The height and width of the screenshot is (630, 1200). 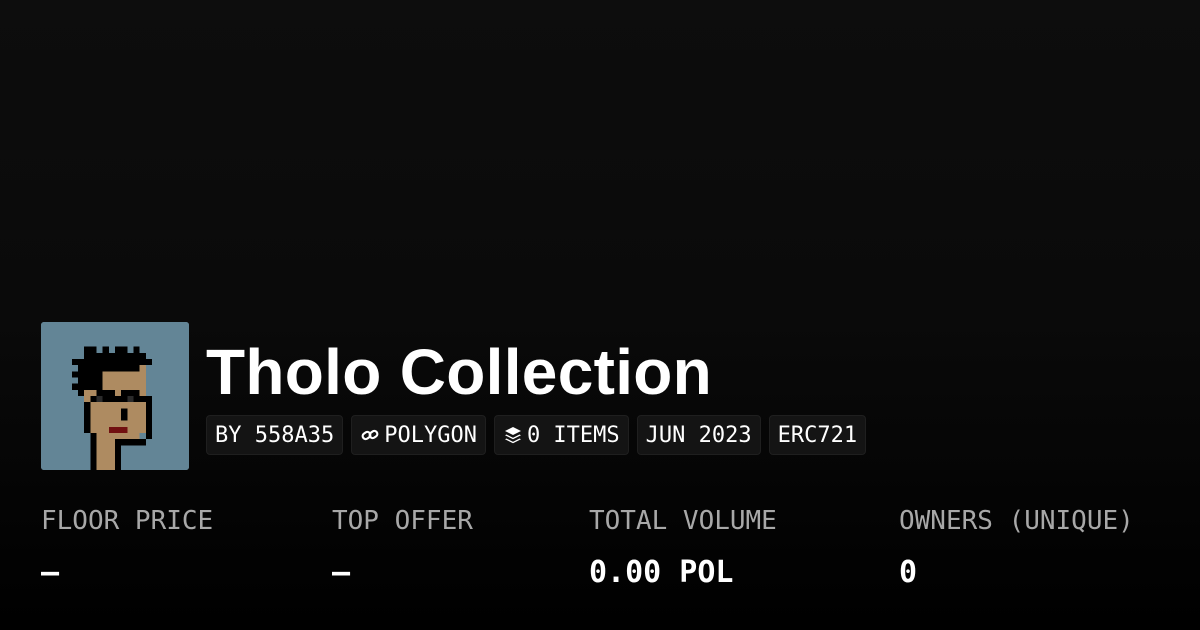 I want to click on creator-tag-label: BY 558A35, so click(x=275, y=435).